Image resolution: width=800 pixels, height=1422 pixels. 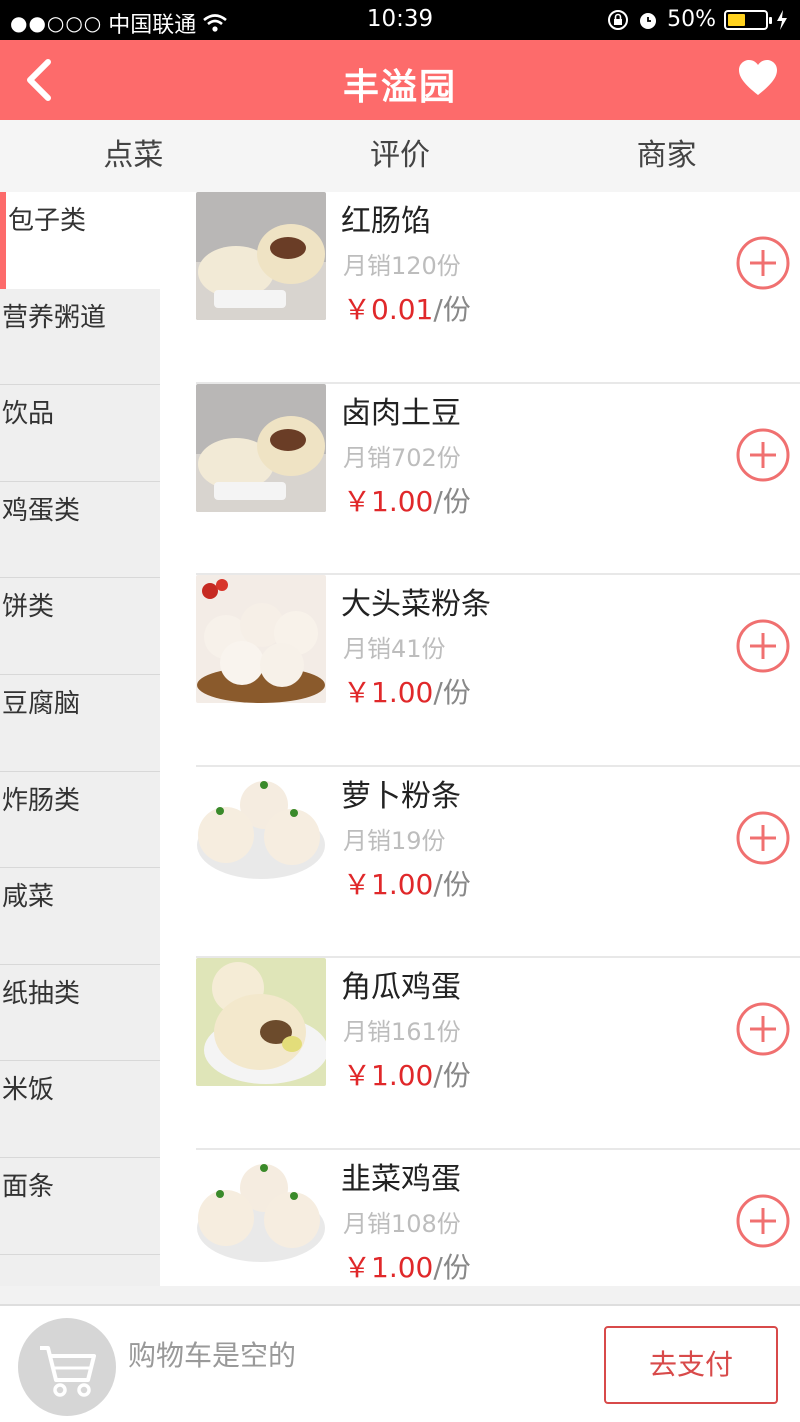 I want to click on price-value: ￥0.01, so click(x=388, y=309).